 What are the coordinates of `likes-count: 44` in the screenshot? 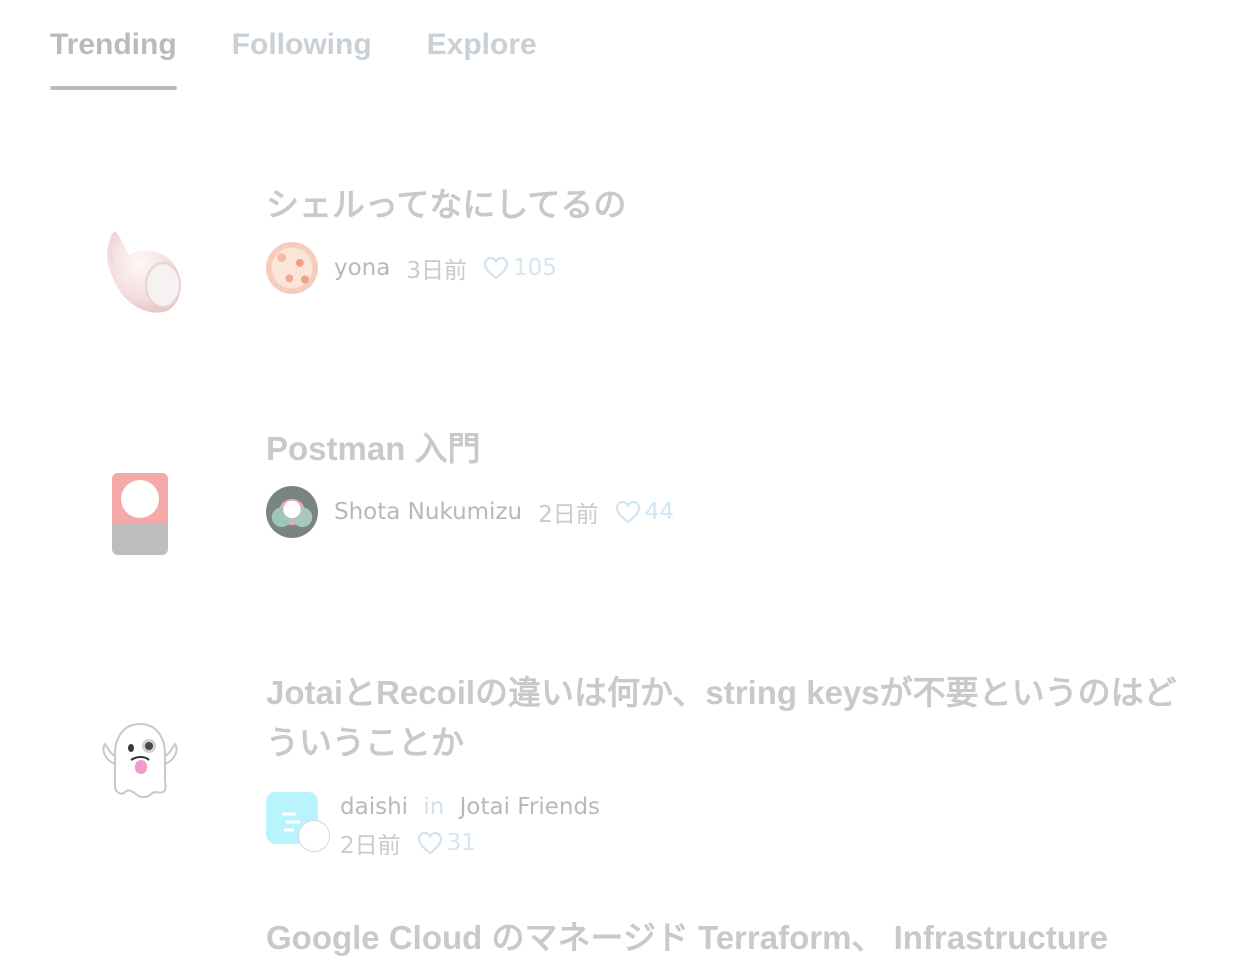 It's located at (644, 512).